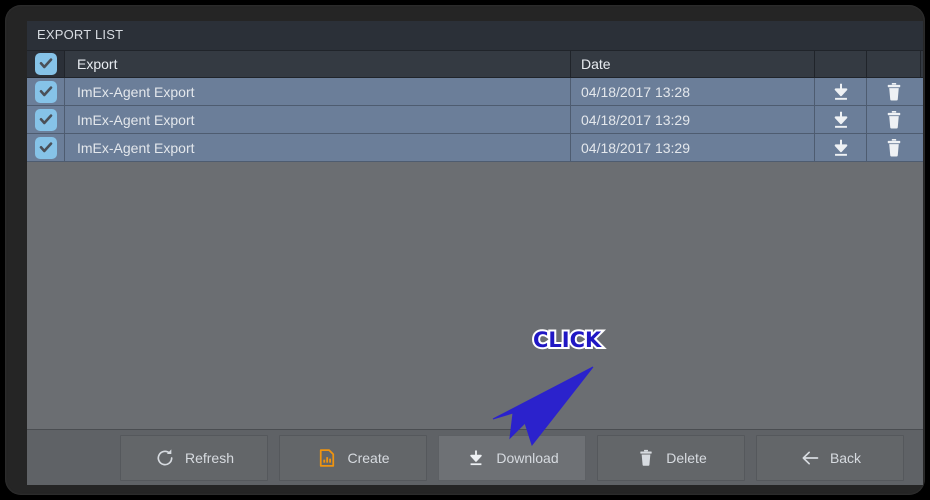 Image resolution: width=930 pixels, height=500 pixels. What do you see at coordinates (693, 64) in the screenshot?
I see `column-header-date: Date` at bounding box center [693, 64].